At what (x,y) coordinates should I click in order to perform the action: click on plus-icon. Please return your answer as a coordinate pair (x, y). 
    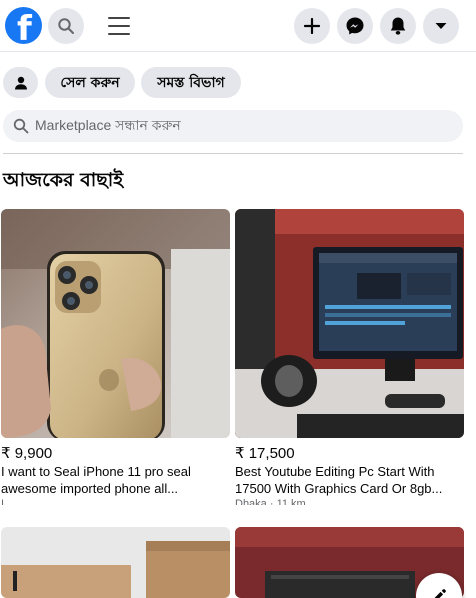
    Looking at the image, I should click on (312, 26).